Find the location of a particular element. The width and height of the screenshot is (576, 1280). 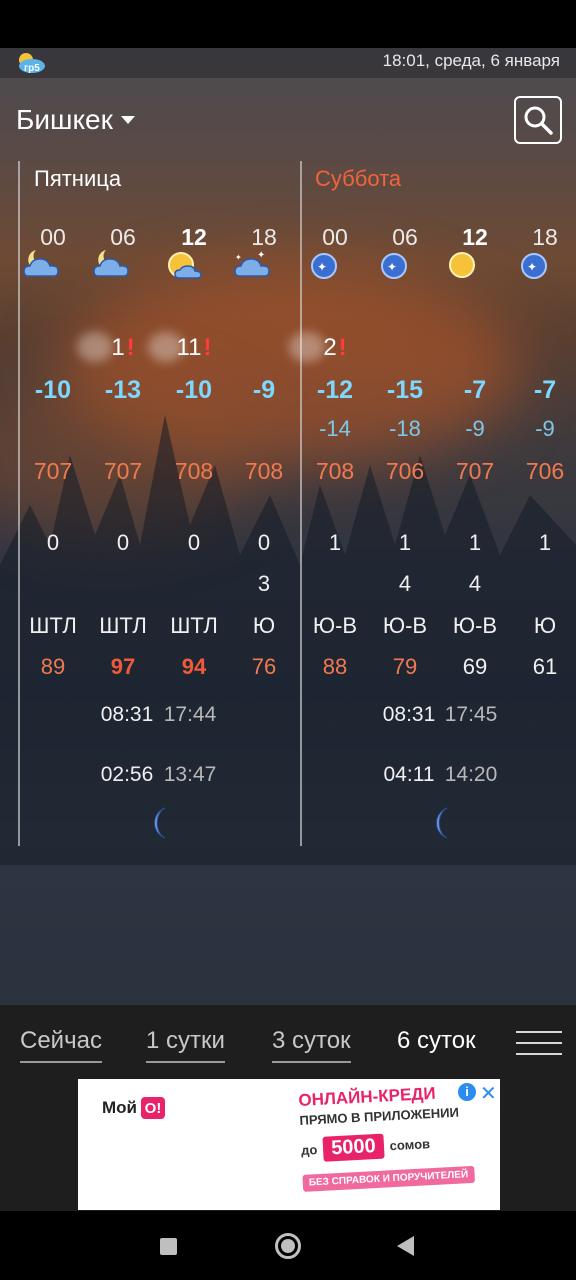

pressure: 706 is located at coordinates (405, 471).